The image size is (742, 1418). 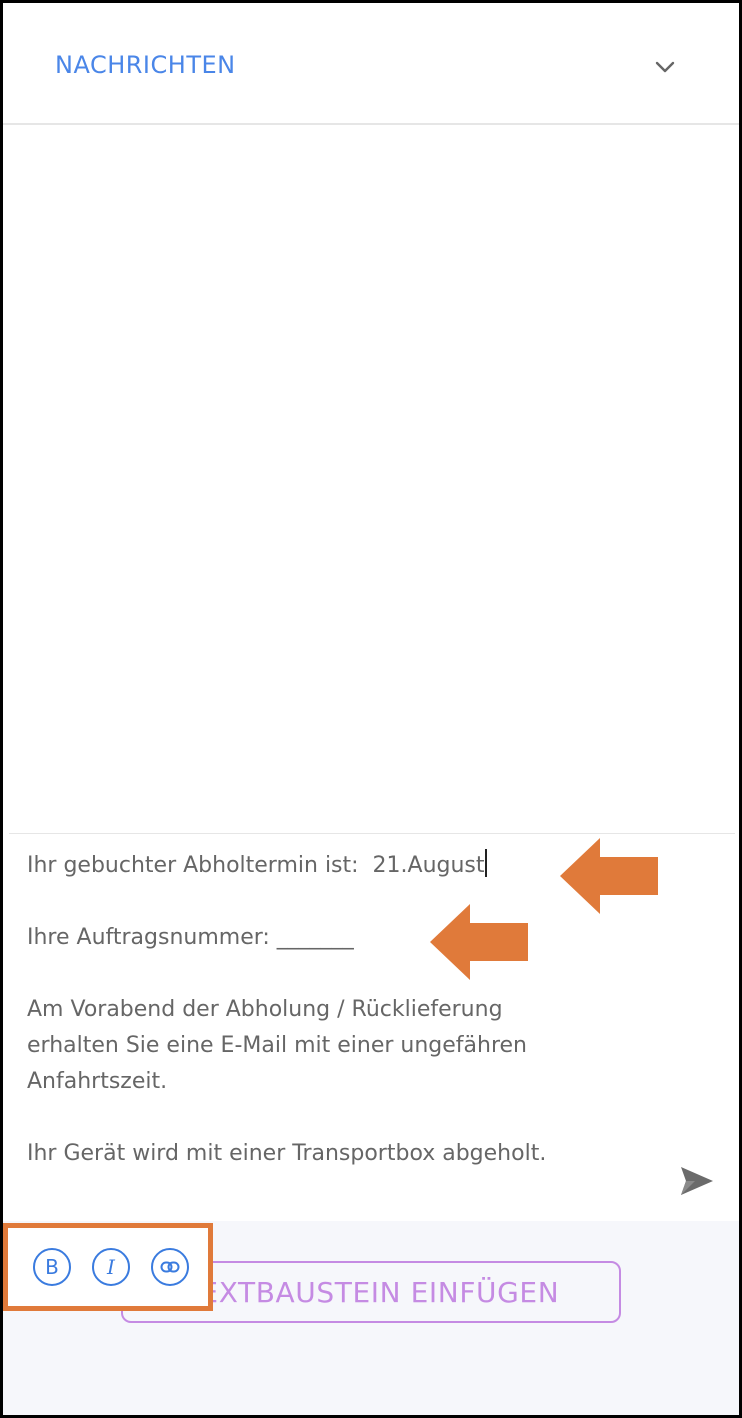 I want to click on bold-icon: B, so click(x=52, y=1267).